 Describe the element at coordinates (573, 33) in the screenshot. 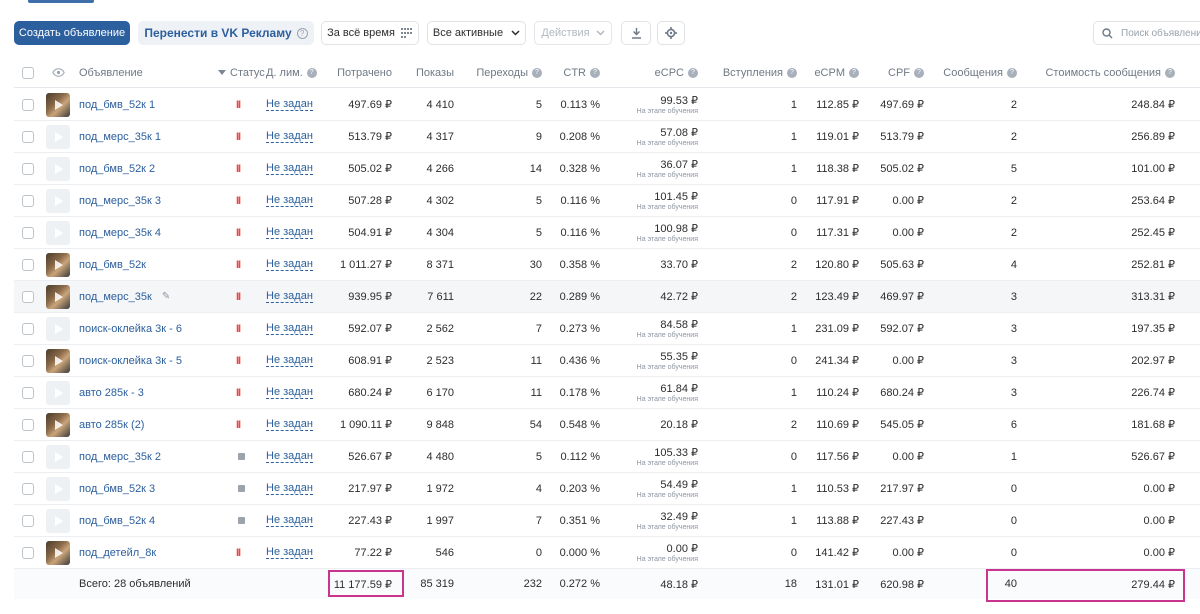

I see `actions-dropdown: Действия` at that location.